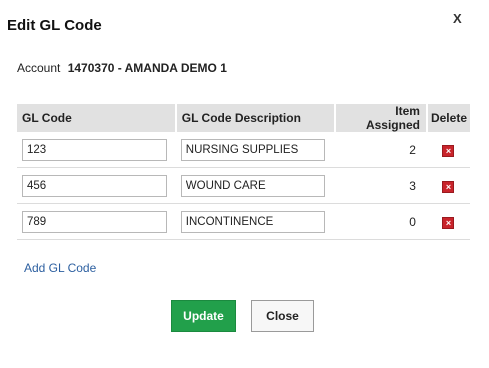 The width and height of the screenshot is (489, 368). I want to click on table-row: 2 ×, so click(243, 150).